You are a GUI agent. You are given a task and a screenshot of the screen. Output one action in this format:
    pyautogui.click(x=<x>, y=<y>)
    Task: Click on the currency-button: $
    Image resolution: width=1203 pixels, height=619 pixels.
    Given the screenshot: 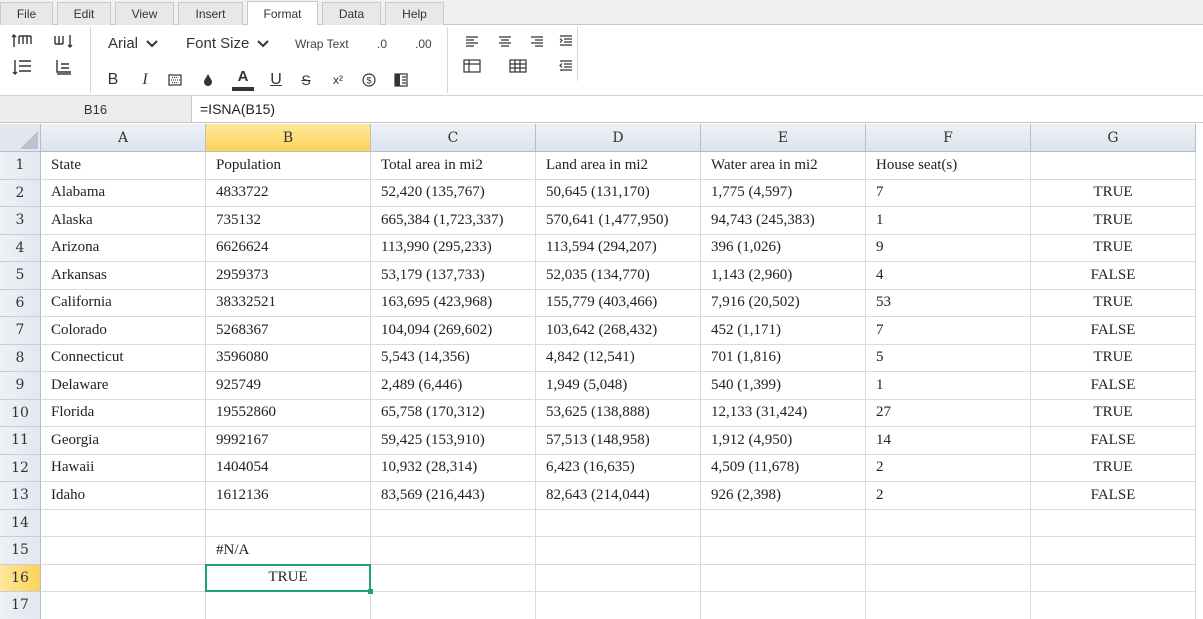 What is the action you would take?
    pyautogui.click(x=369, y=80)
    